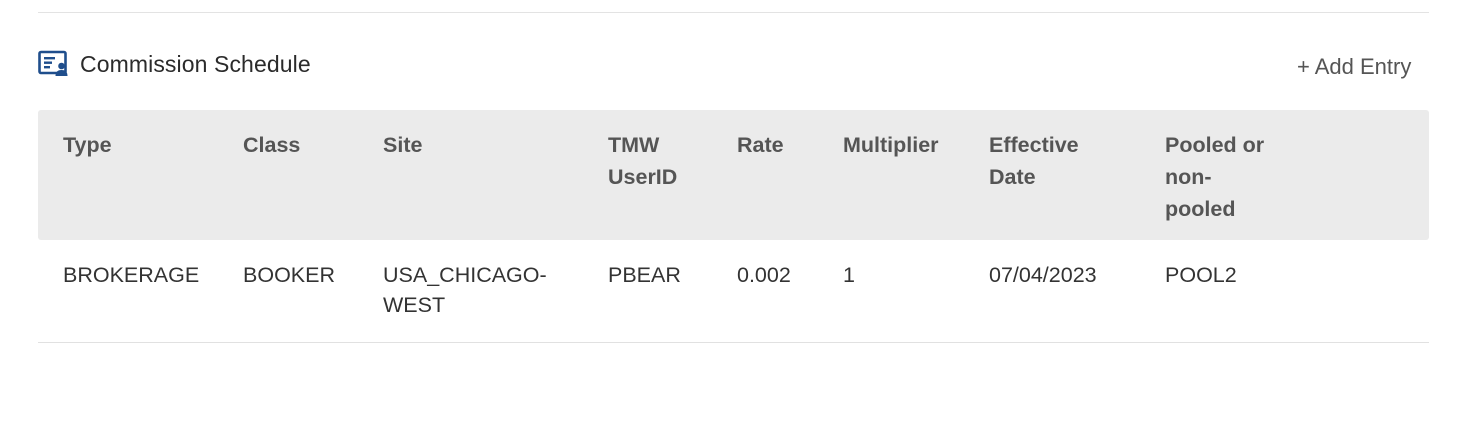 This screenshot has height=440, width=1465. I want to click on cell-rate: 0.002, so click(764, 275).